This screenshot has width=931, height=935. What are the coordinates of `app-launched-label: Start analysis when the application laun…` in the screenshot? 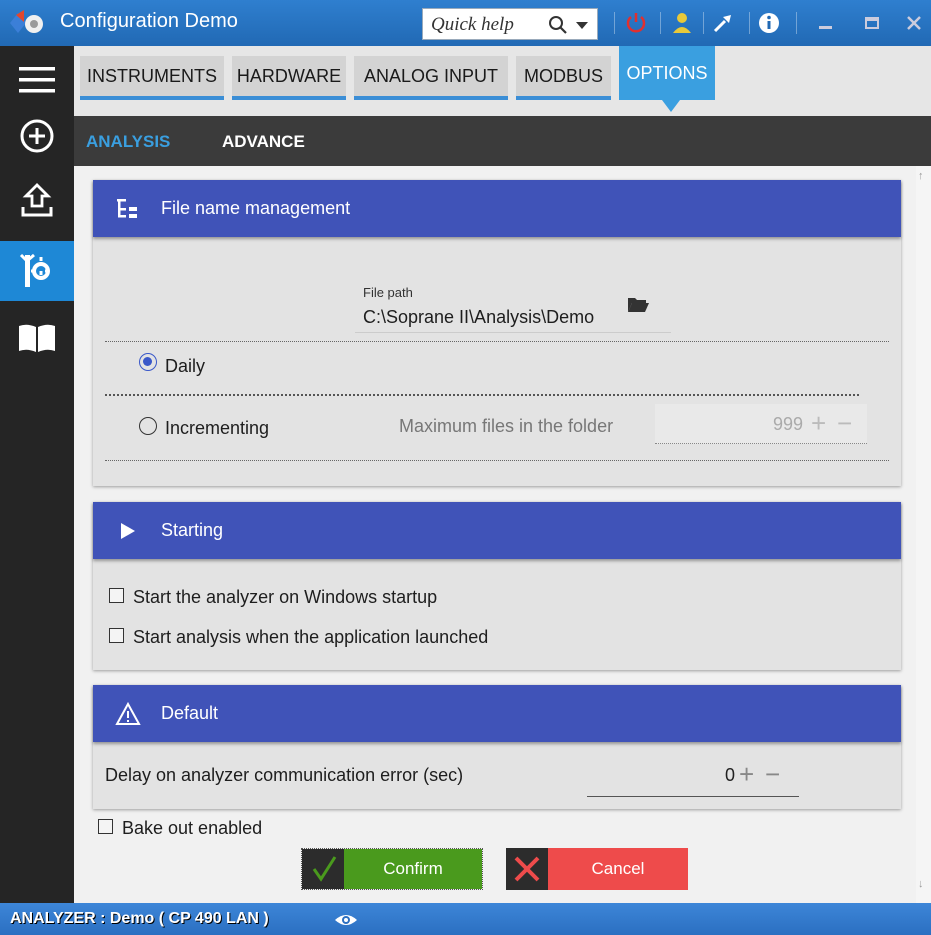 It's located at (311, 637).